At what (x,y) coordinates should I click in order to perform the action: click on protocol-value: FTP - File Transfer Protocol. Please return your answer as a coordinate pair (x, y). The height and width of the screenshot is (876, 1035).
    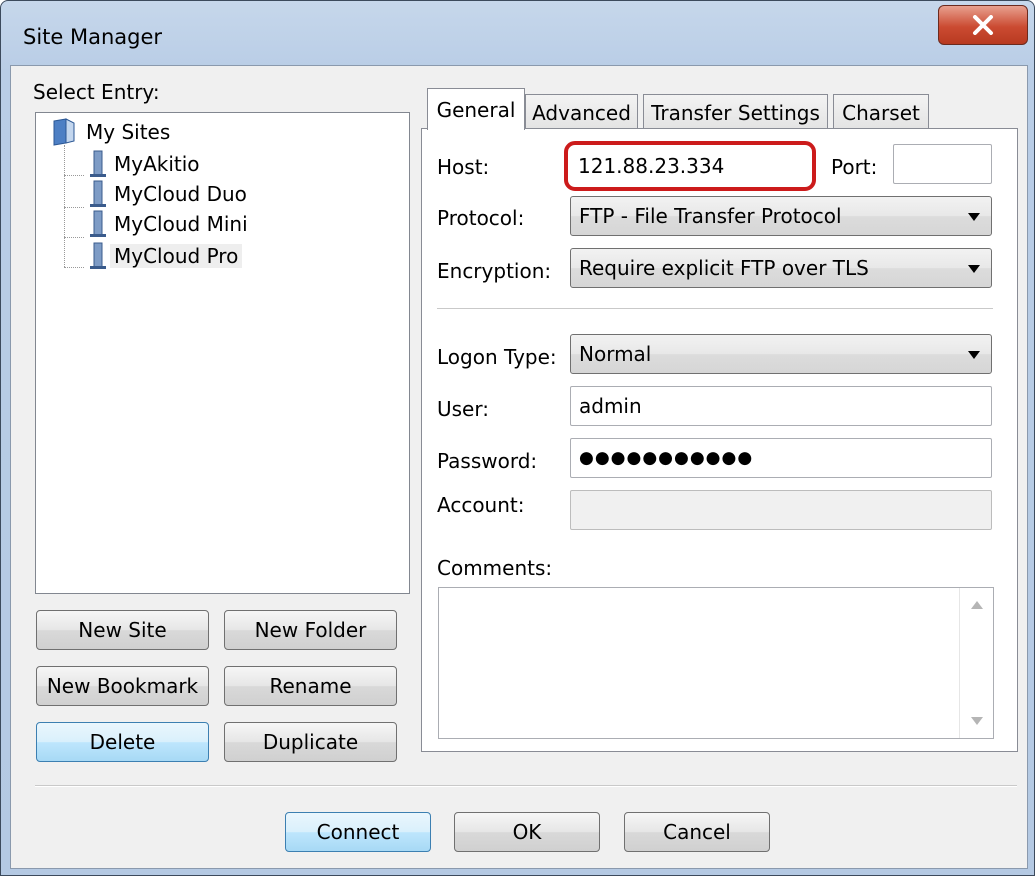
    Looking at the image, I should click on (710, 216).